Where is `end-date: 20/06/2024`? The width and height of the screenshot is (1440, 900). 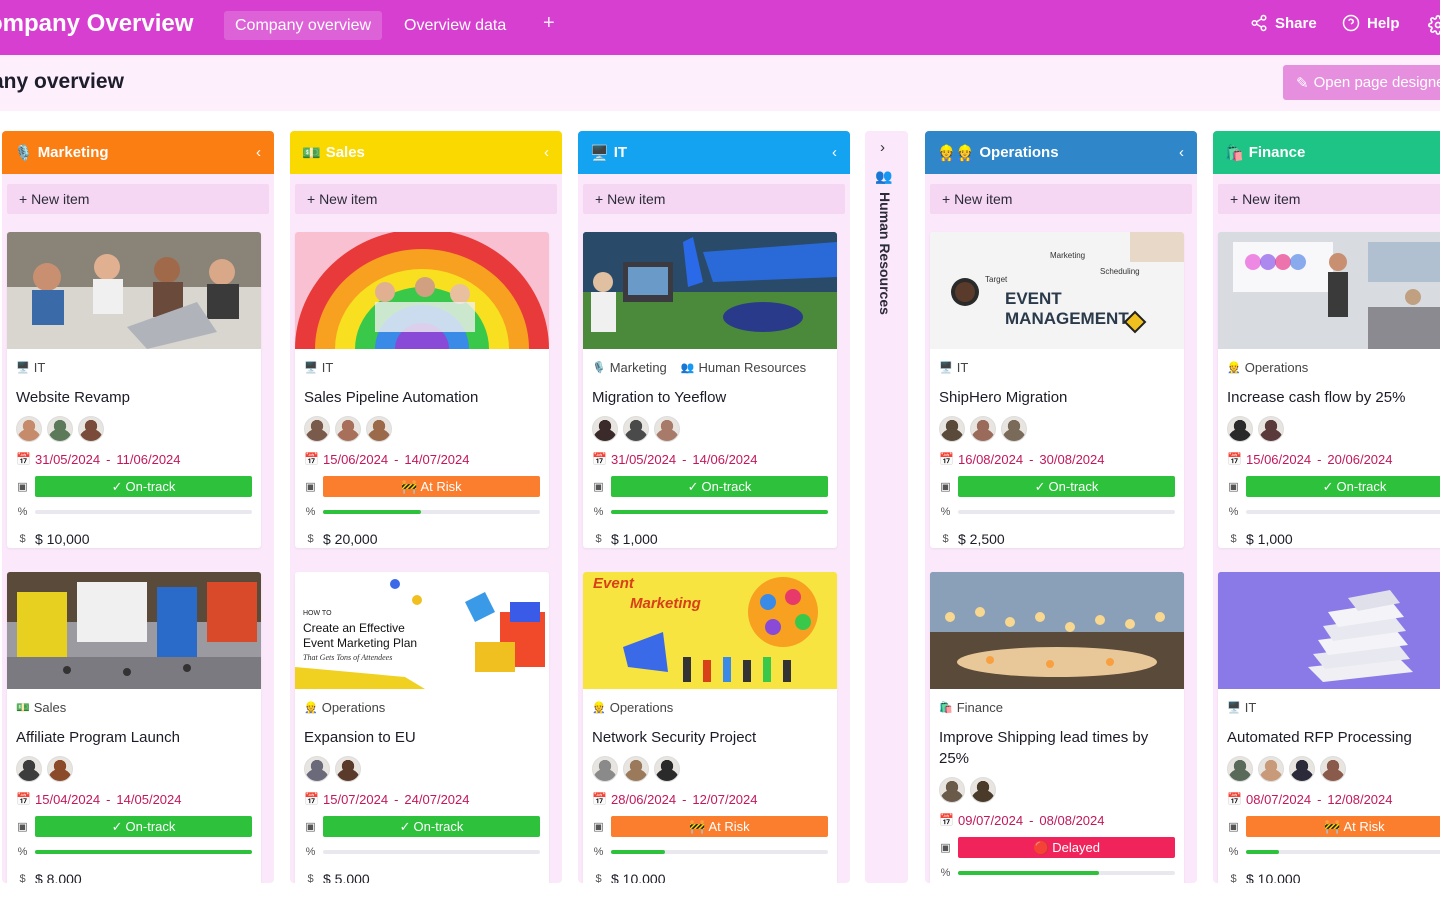
end-date: 20/06/2024 is located at coordinates (1360, 459).